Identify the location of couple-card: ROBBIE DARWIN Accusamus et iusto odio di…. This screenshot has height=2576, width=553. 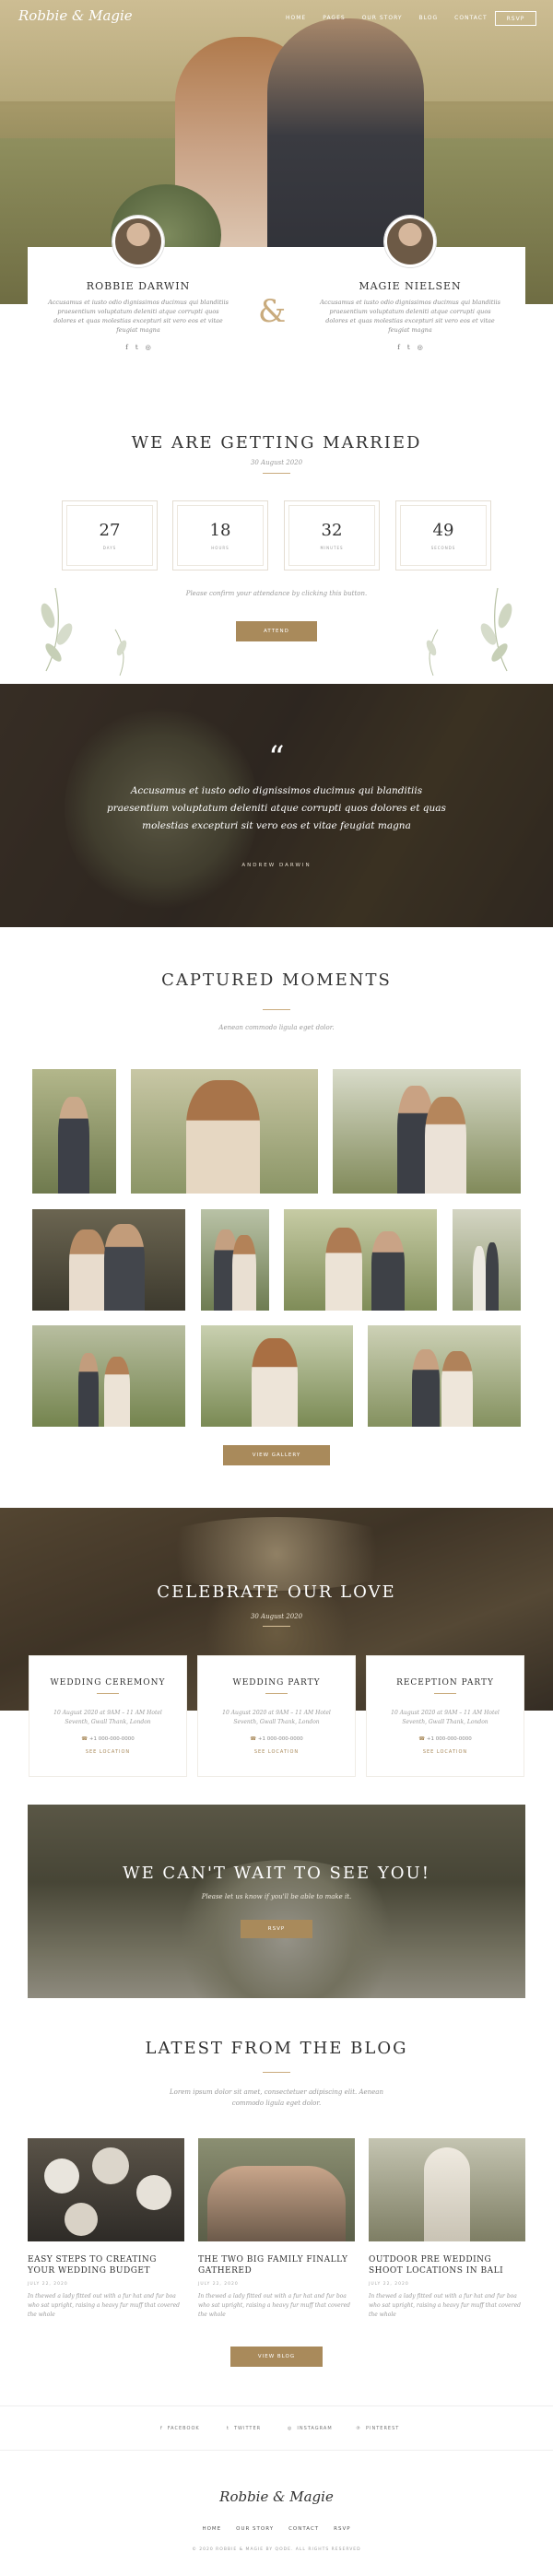
(276, 305).